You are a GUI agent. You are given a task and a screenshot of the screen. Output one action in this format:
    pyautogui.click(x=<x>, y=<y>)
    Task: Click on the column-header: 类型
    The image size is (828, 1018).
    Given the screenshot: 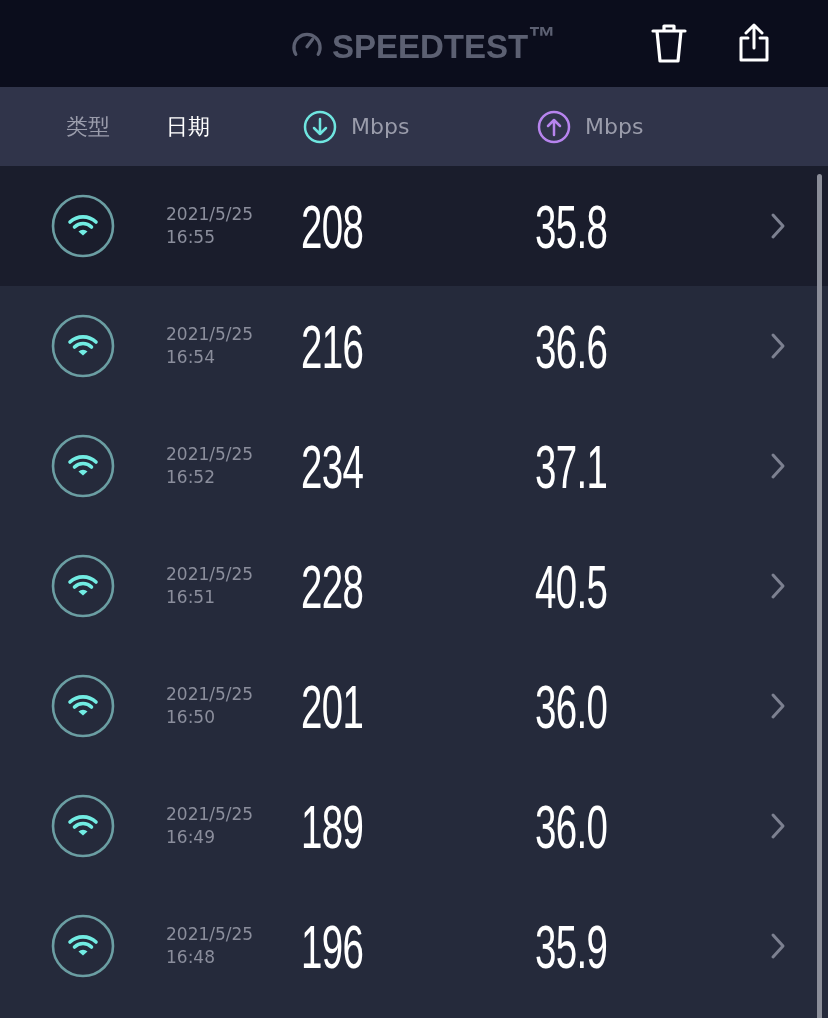 What is the action you would take?
    pyautogui.click(x=88, y=126)
    